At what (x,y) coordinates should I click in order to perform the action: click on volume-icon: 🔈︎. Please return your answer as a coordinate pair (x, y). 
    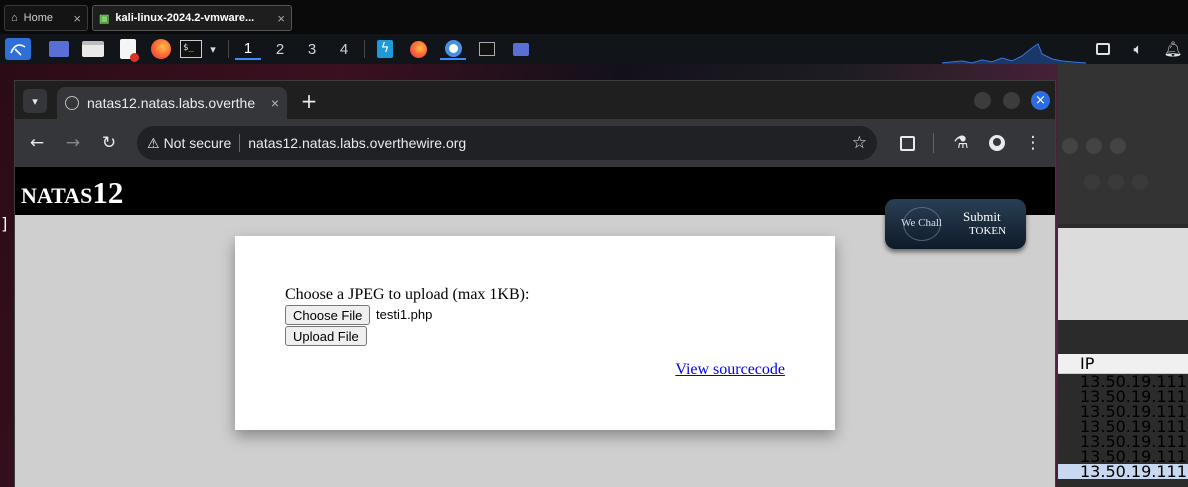
    Looking at the image, I should click on (1138, 49).